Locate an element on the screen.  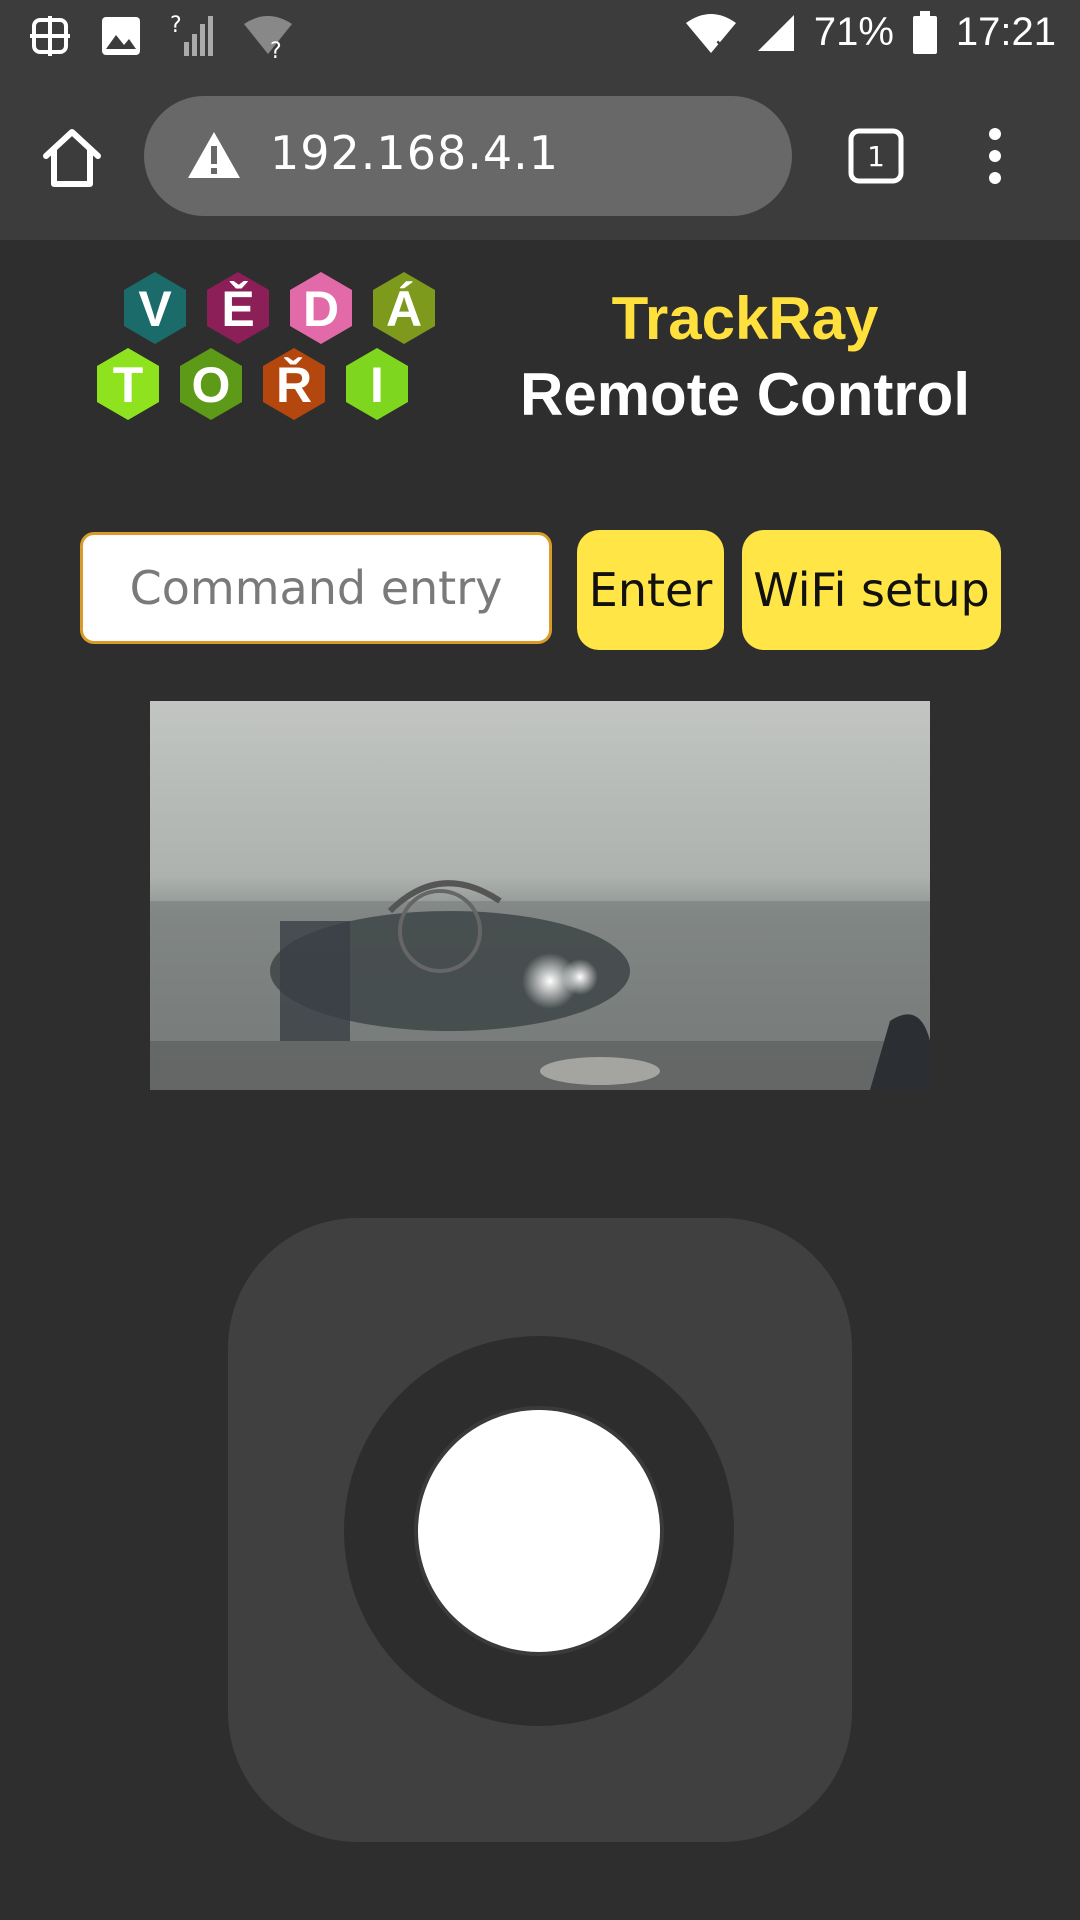
camera-feed is located at coordinates (540, 895).